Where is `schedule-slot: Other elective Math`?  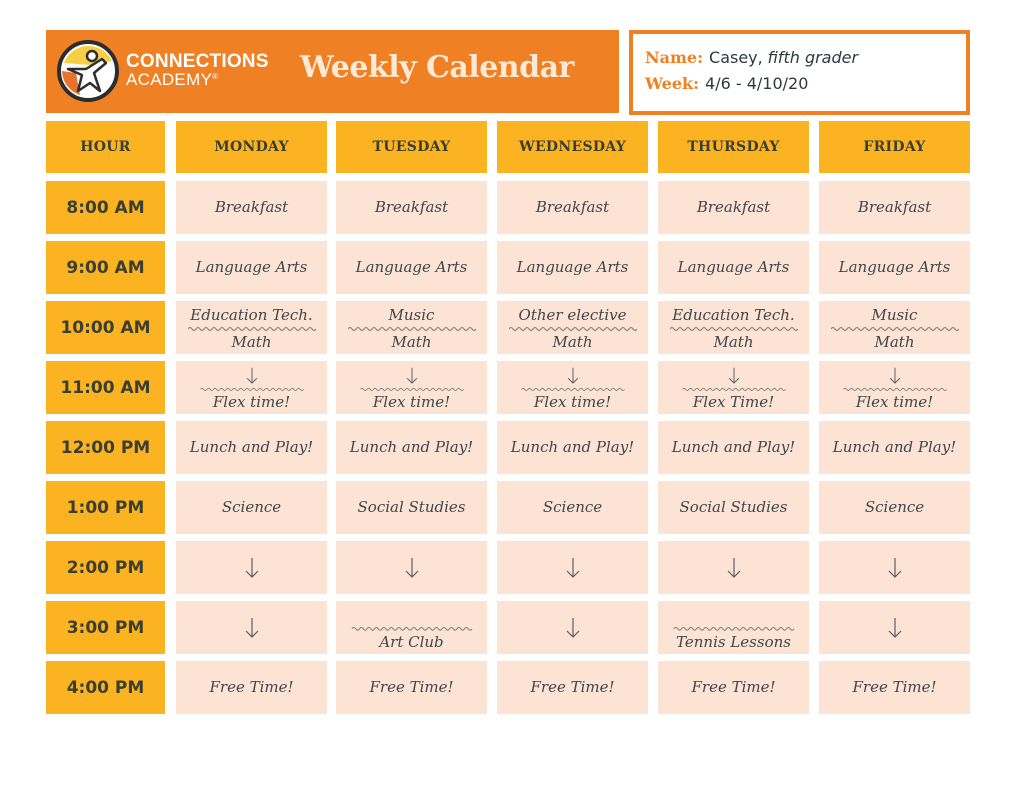
schedule-slot: Other elective Math is located at coordinates (572, 327).